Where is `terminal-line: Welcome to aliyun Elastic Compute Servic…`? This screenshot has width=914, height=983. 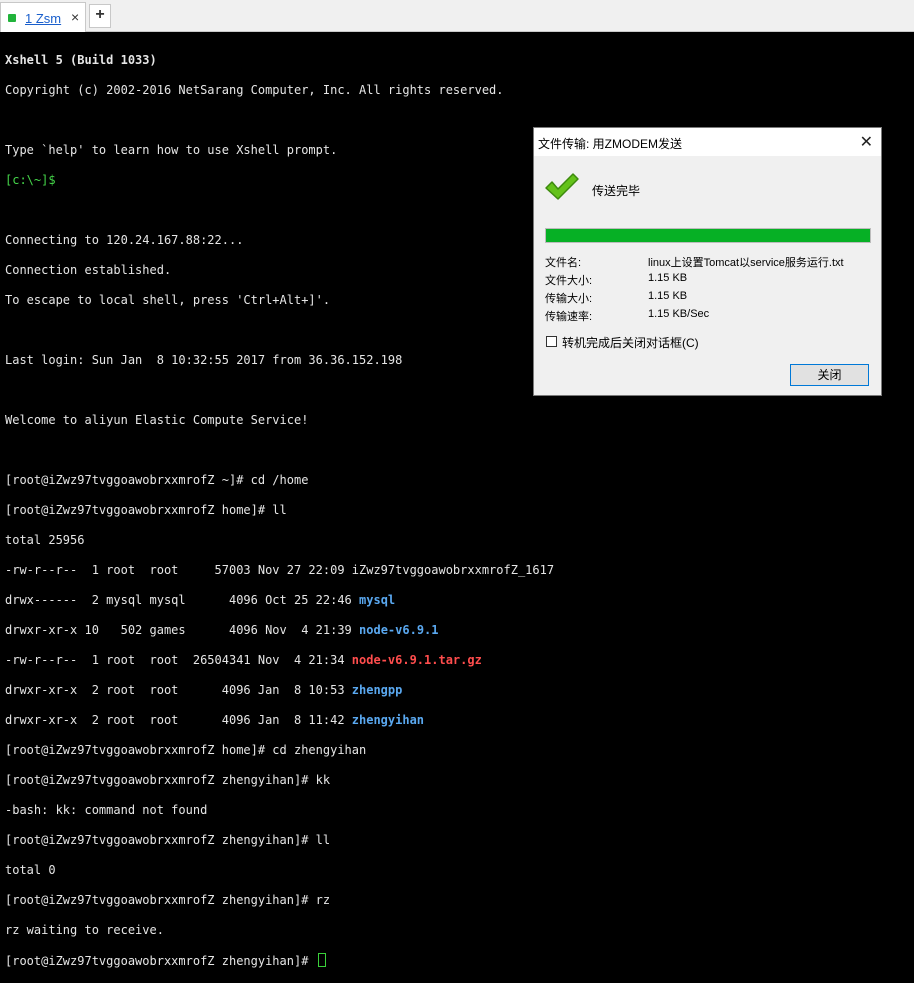
terminal-line: Welcome to aliyun Elastic Compute Servic… is located at coordinates (157, 420).